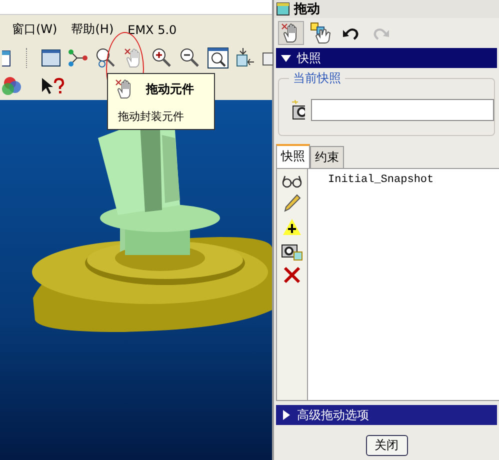 This screenshot has height=460, width=499. Describe the element at coordinates (321, 33) in the screenshot. I see `hand-icon` at that location.